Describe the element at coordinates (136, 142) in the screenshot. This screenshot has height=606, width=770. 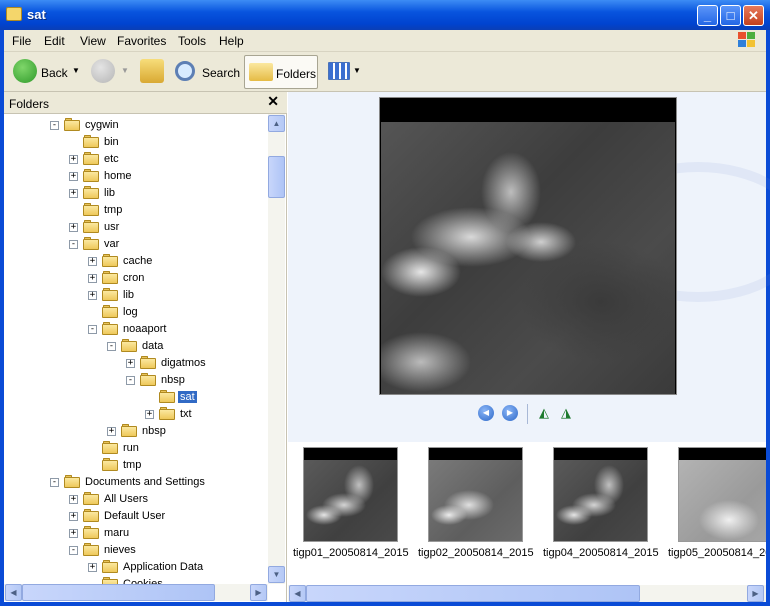
I see `tree-node: bin` at that location.